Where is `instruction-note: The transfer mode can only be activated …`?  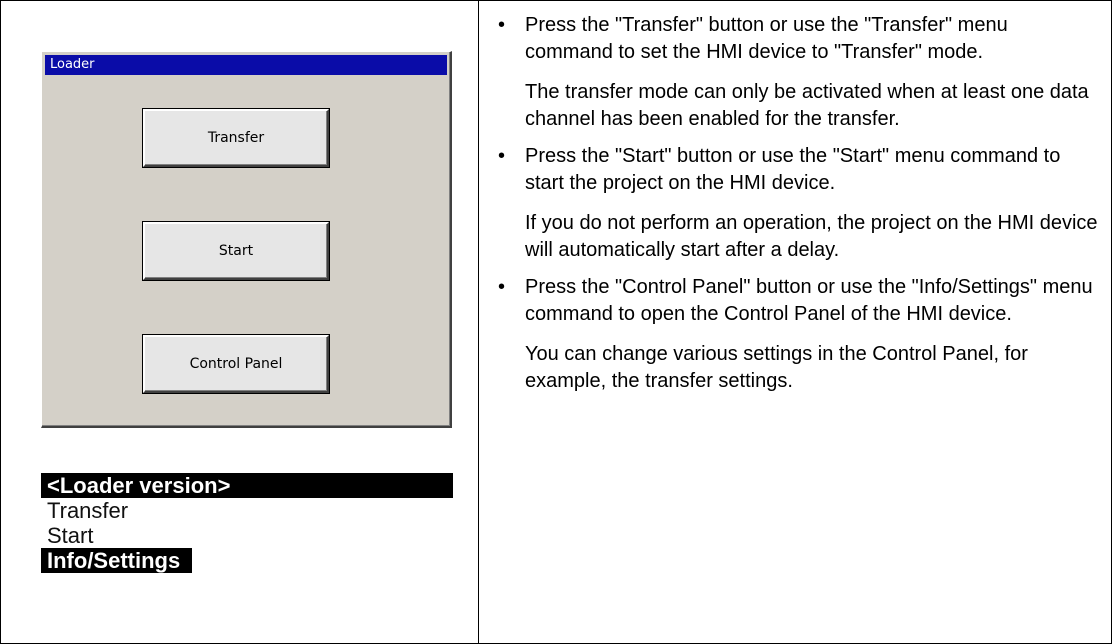
instruction-note: The transfer mode can only be activated … is located at coordinates (807, 105).